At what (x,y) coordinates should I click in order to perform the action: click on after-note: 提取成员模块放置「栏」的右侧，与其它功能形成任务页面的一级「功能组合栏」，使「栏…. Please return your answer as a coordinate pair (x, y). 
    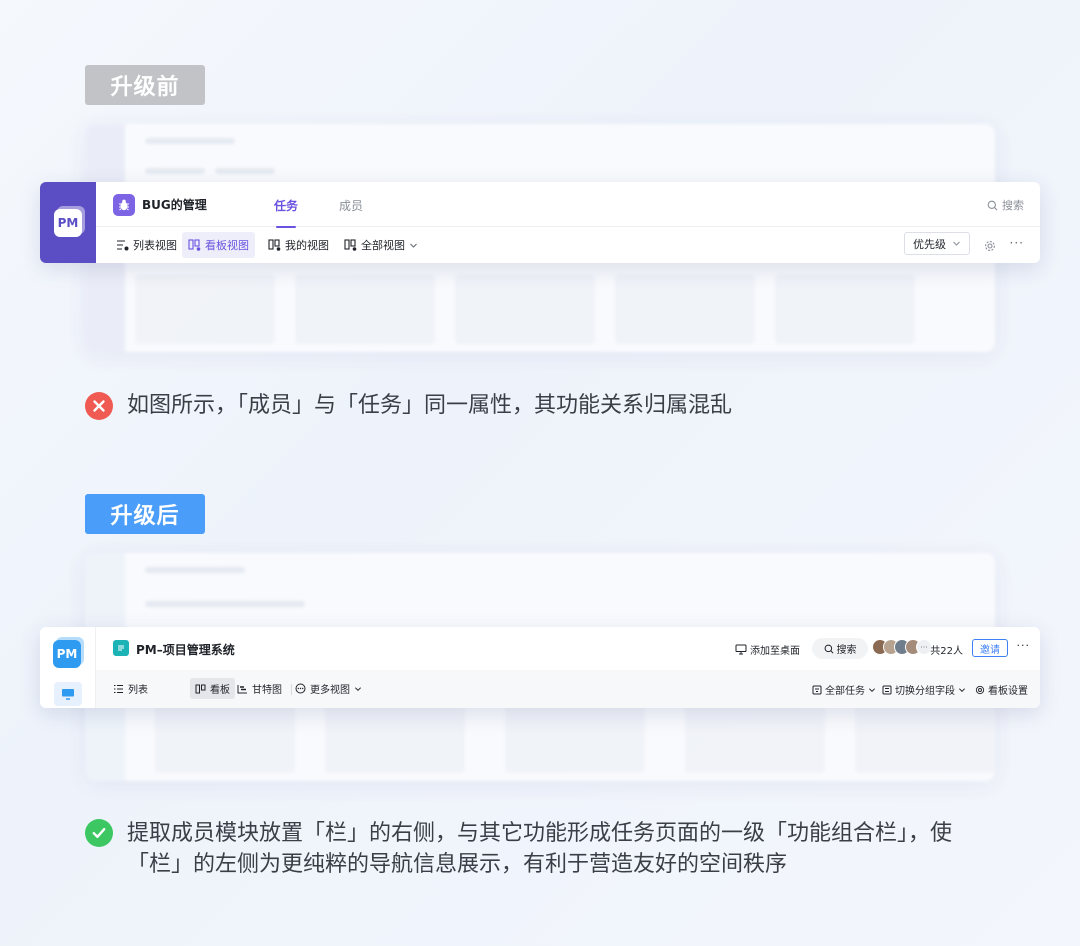
    Looking at the image, I should click on (521, 849).